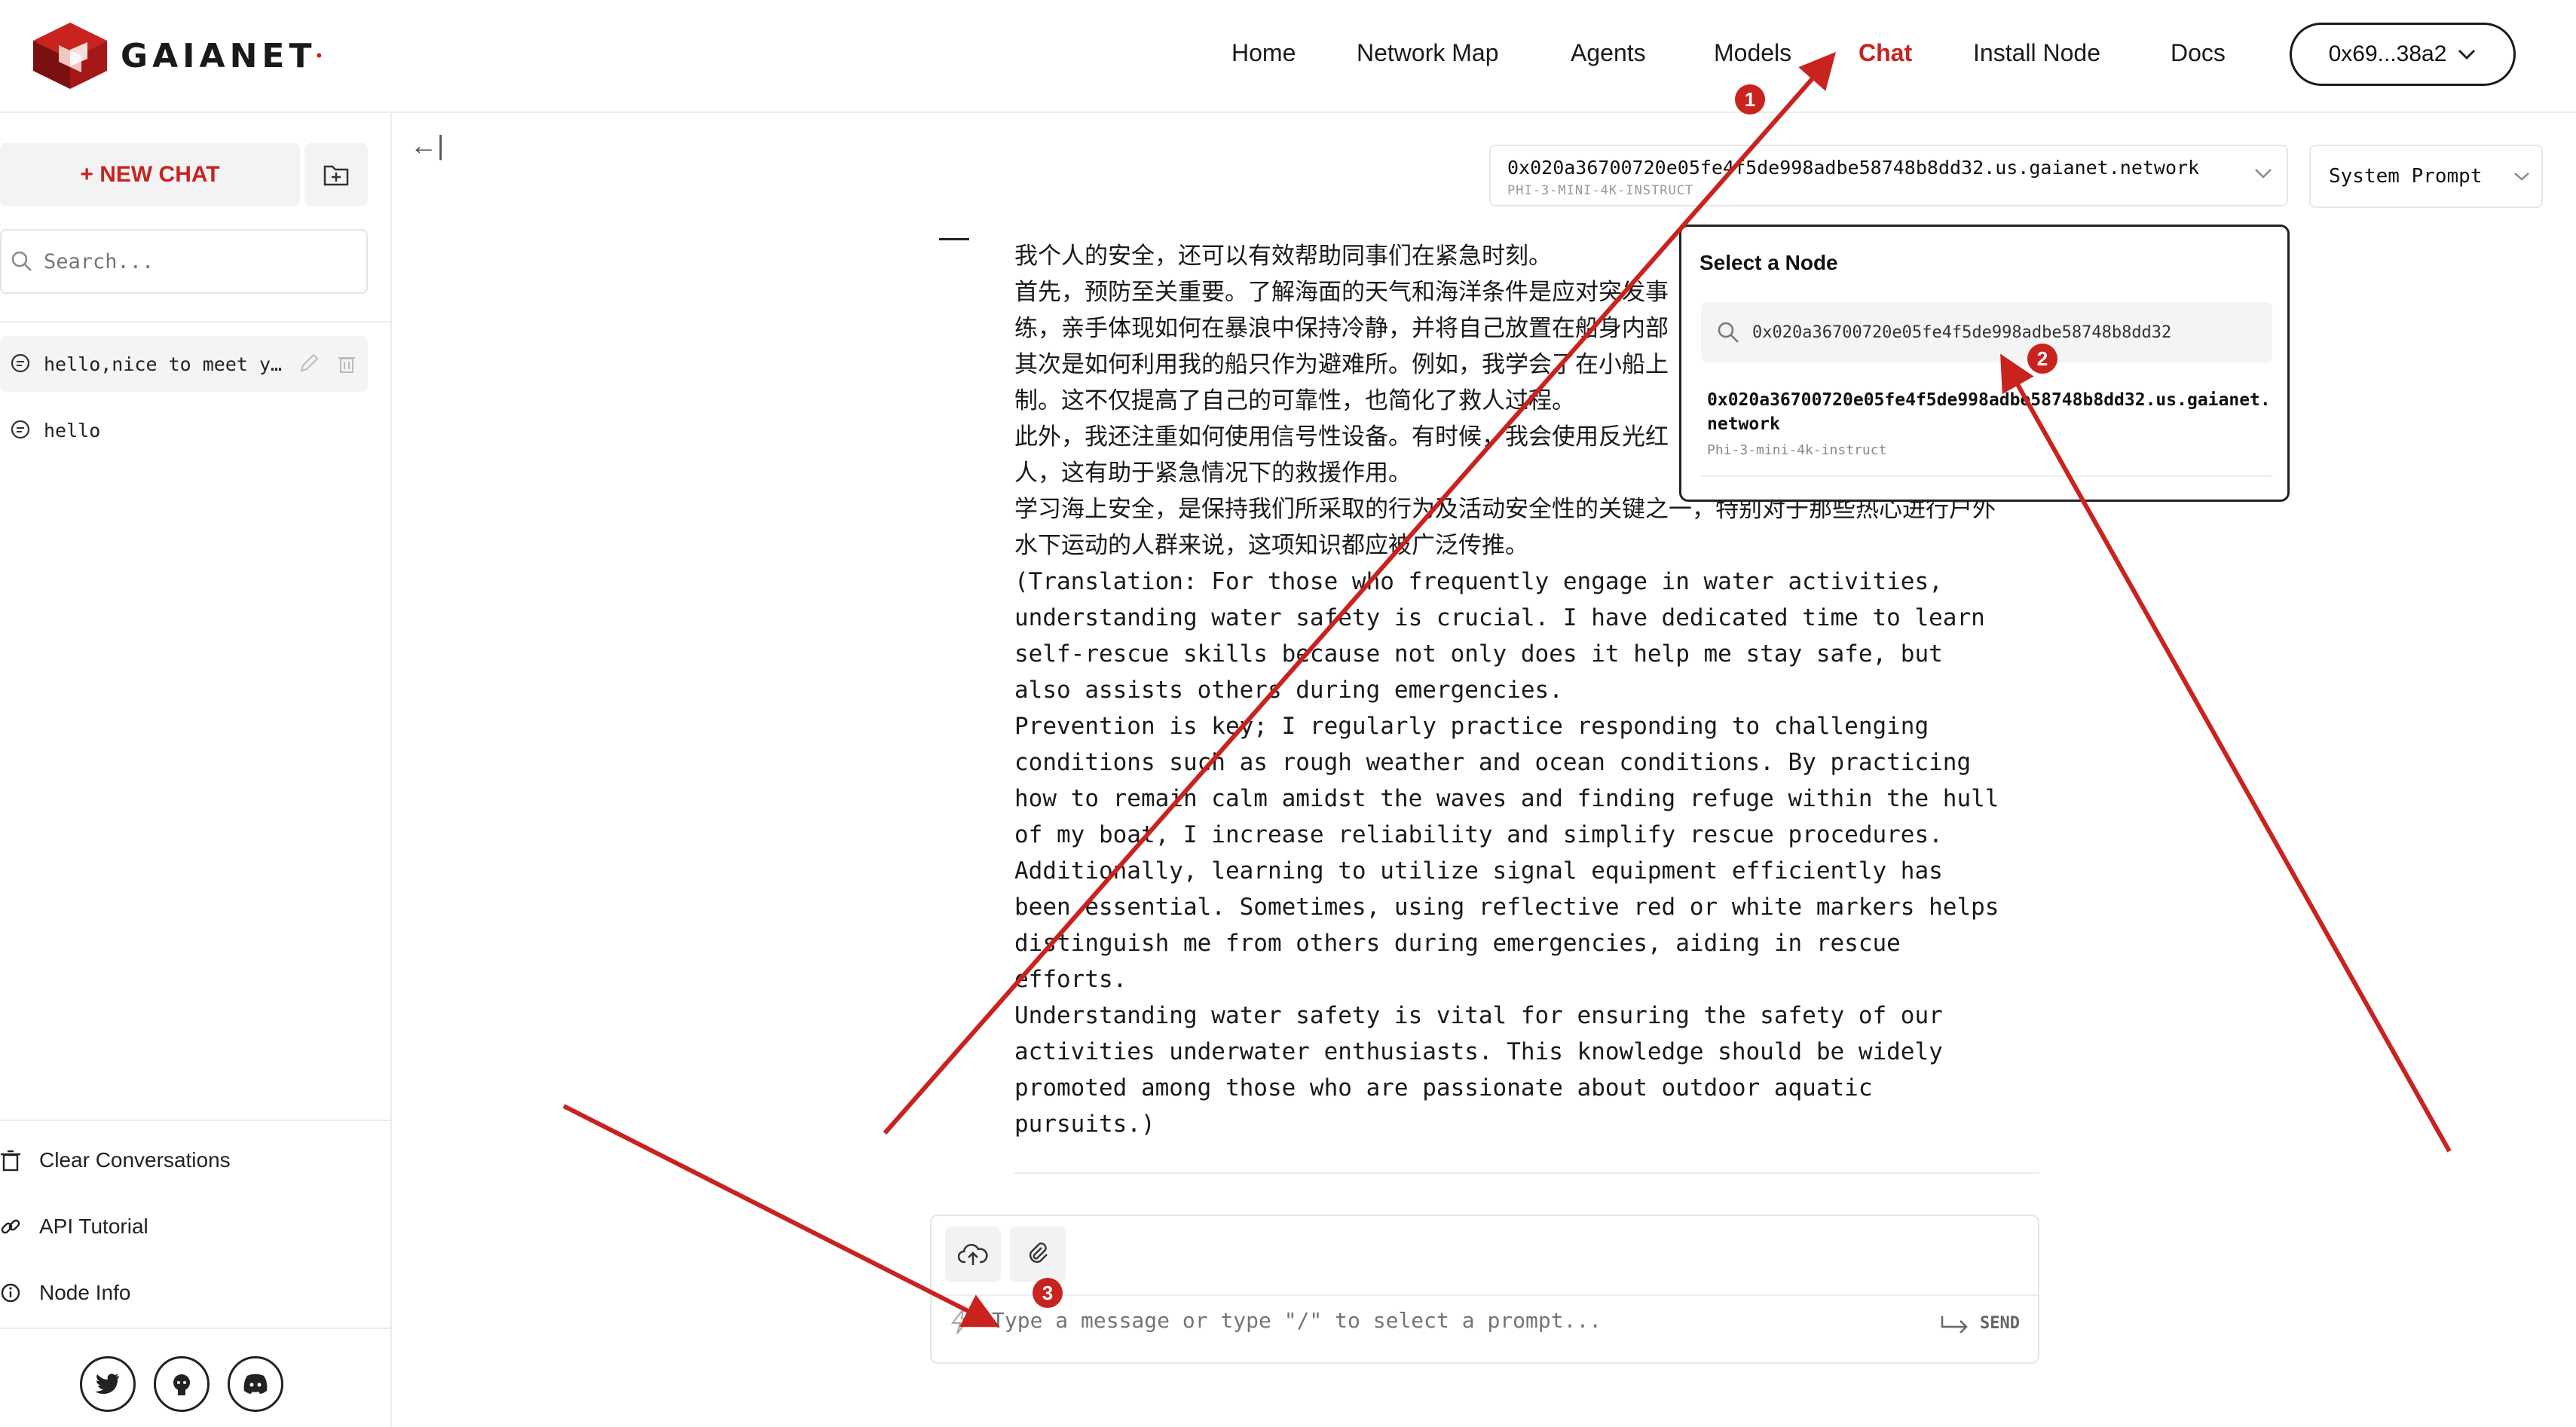  I want to click on send-label: SEND, so click(2000, 1323).